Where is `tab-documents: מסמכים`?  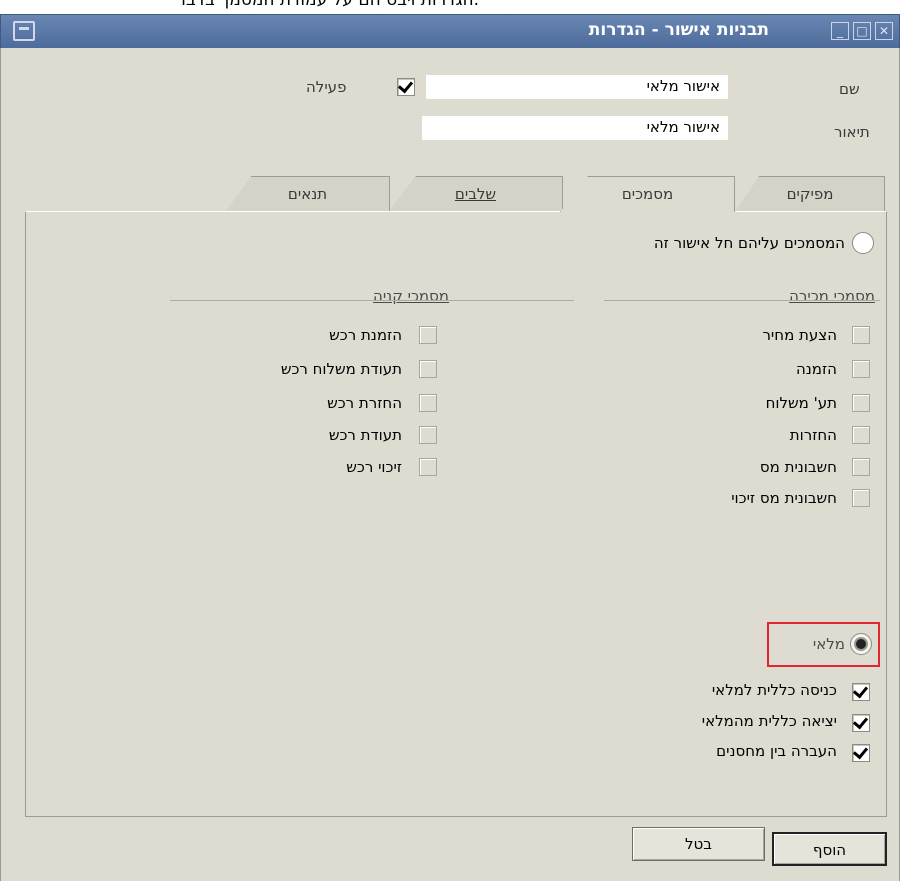
tab-documents: מסמכים is located at coordinates (647, 194).